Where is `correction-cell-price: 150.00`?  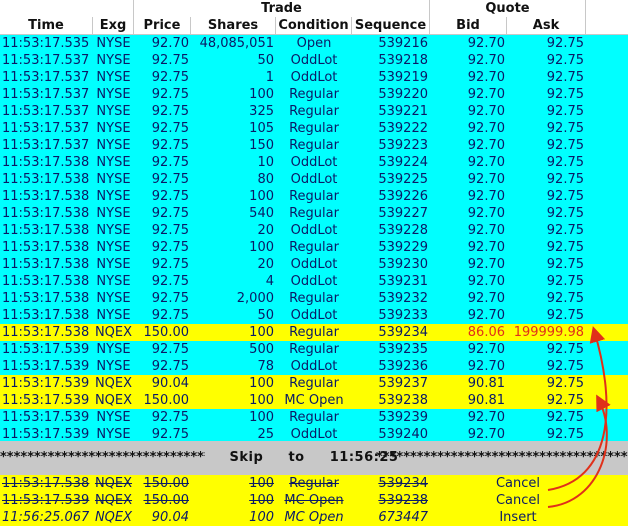
correction-cell-price: 150.00 is located at coordinates (166, 500).